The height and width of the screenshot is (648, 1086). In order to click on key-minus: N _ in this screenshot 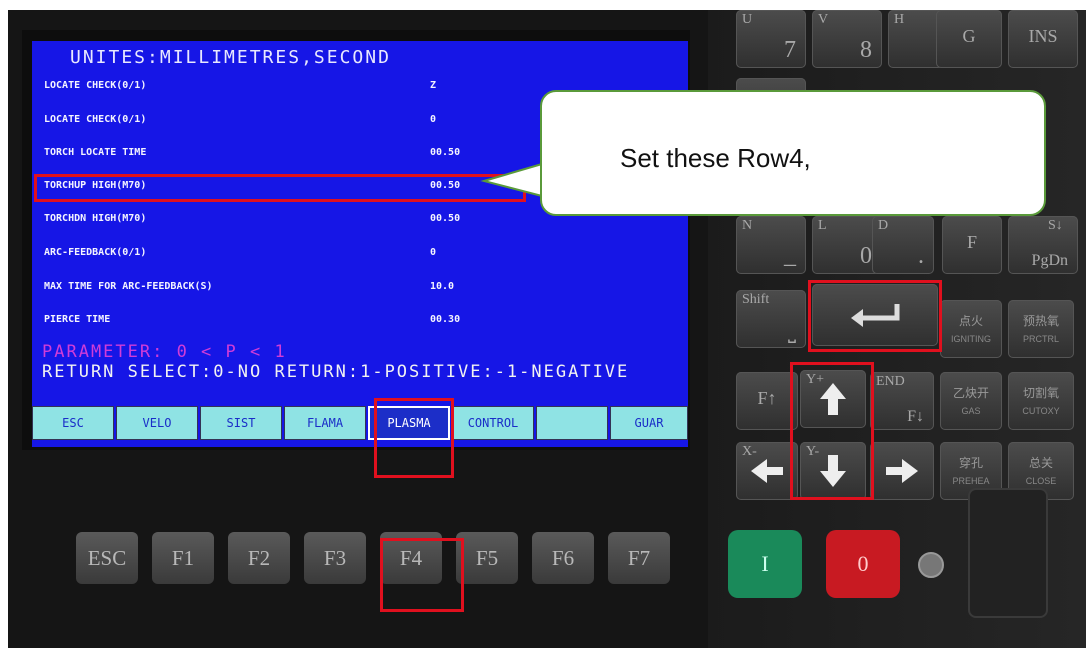, I will do `click(771, 245)`.